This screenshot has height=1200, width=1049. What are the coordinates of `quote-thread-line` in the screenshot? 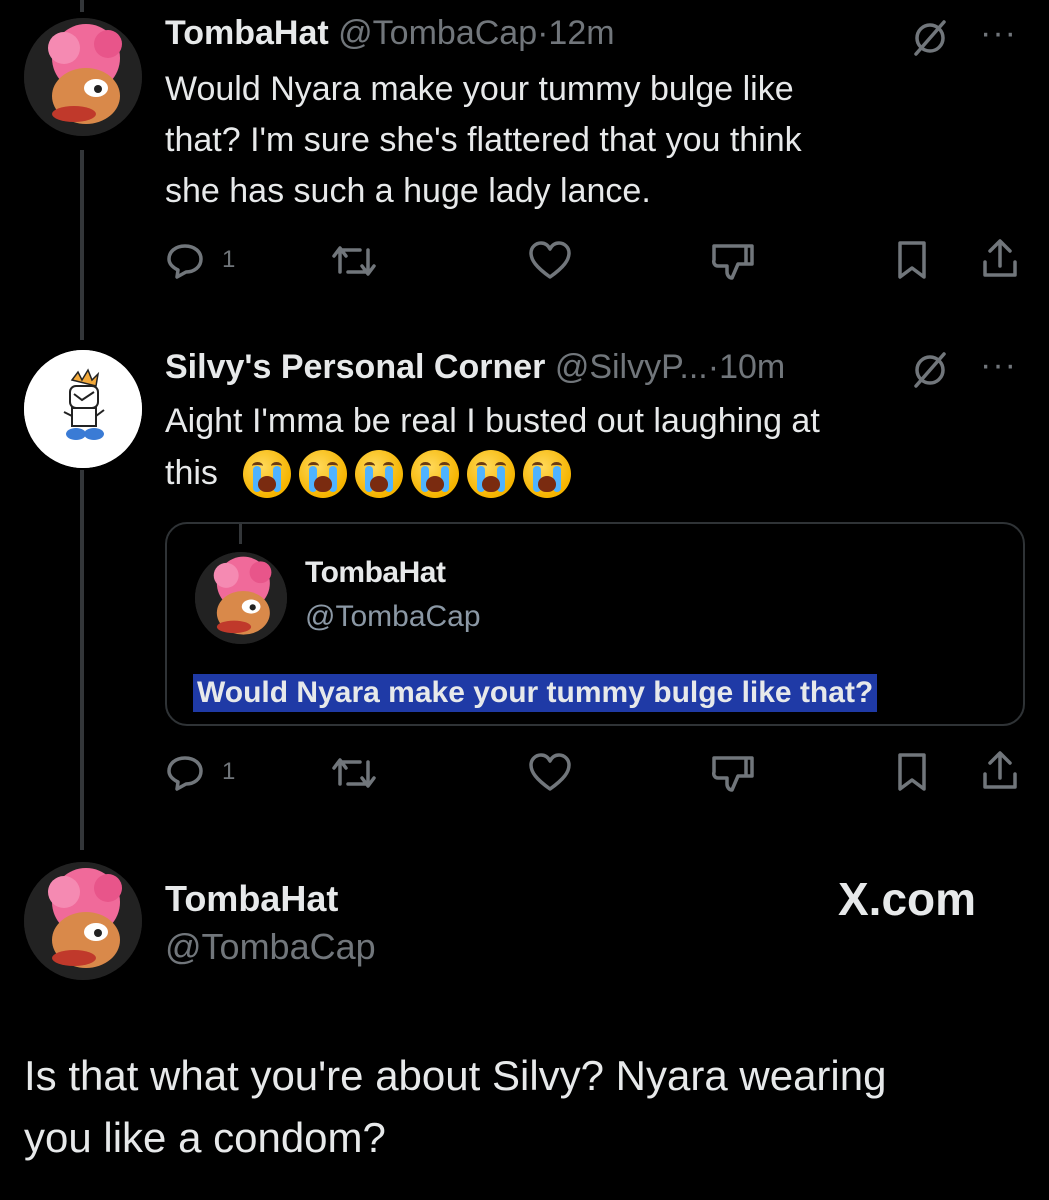 It's located at (240, 534).